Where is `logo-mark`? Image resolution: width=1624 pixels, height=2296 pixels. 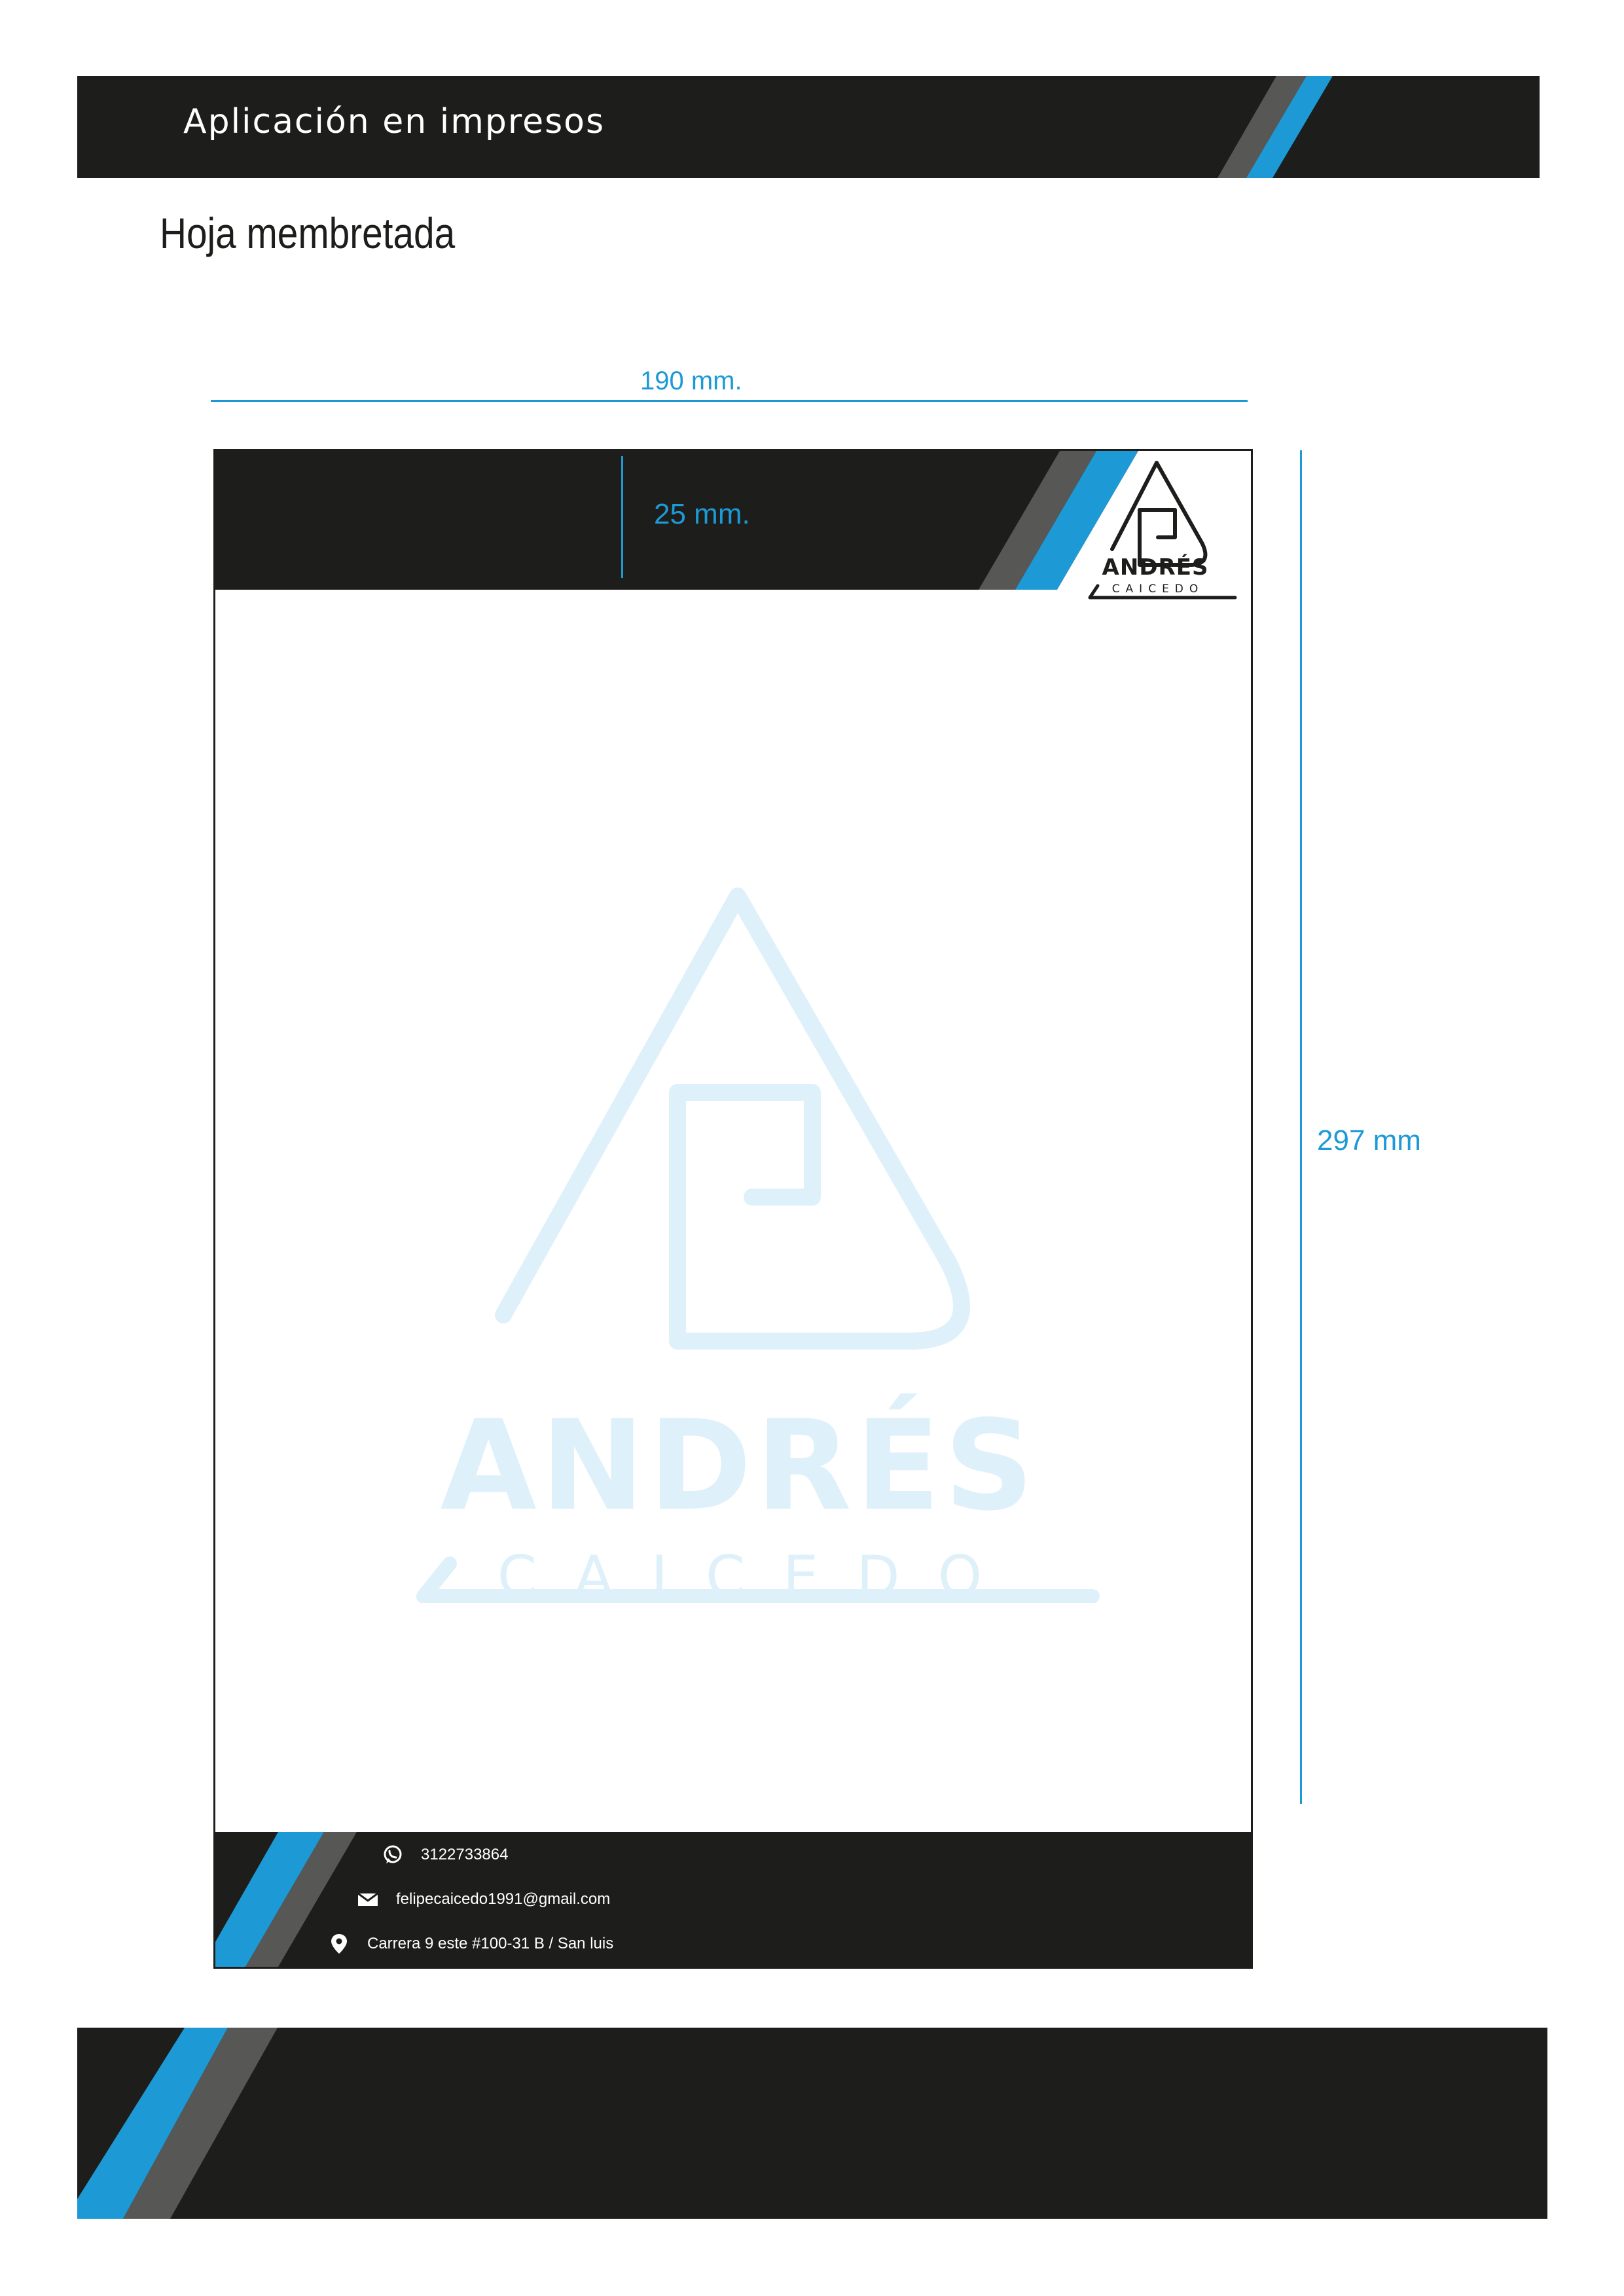 logo-mark is located at coordinates (1162, 530).